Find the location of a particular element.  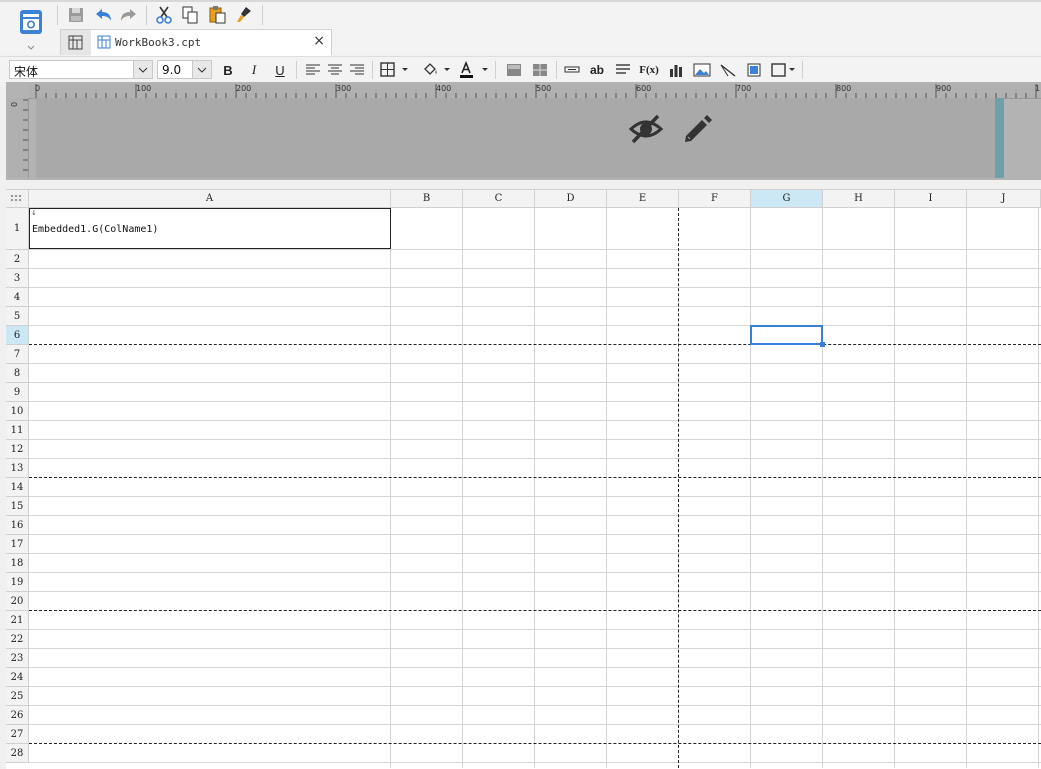

cell-a1: ↓ Embedded1.G(ColName1) is located at coordinates (210, 228).